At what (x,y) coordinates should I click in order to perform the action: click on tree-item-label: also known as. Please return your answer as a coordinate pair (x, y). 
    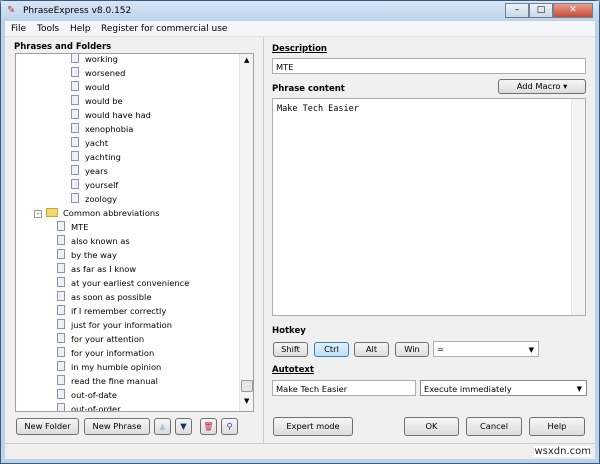
    Looking at the image, I should click on (100, 241).